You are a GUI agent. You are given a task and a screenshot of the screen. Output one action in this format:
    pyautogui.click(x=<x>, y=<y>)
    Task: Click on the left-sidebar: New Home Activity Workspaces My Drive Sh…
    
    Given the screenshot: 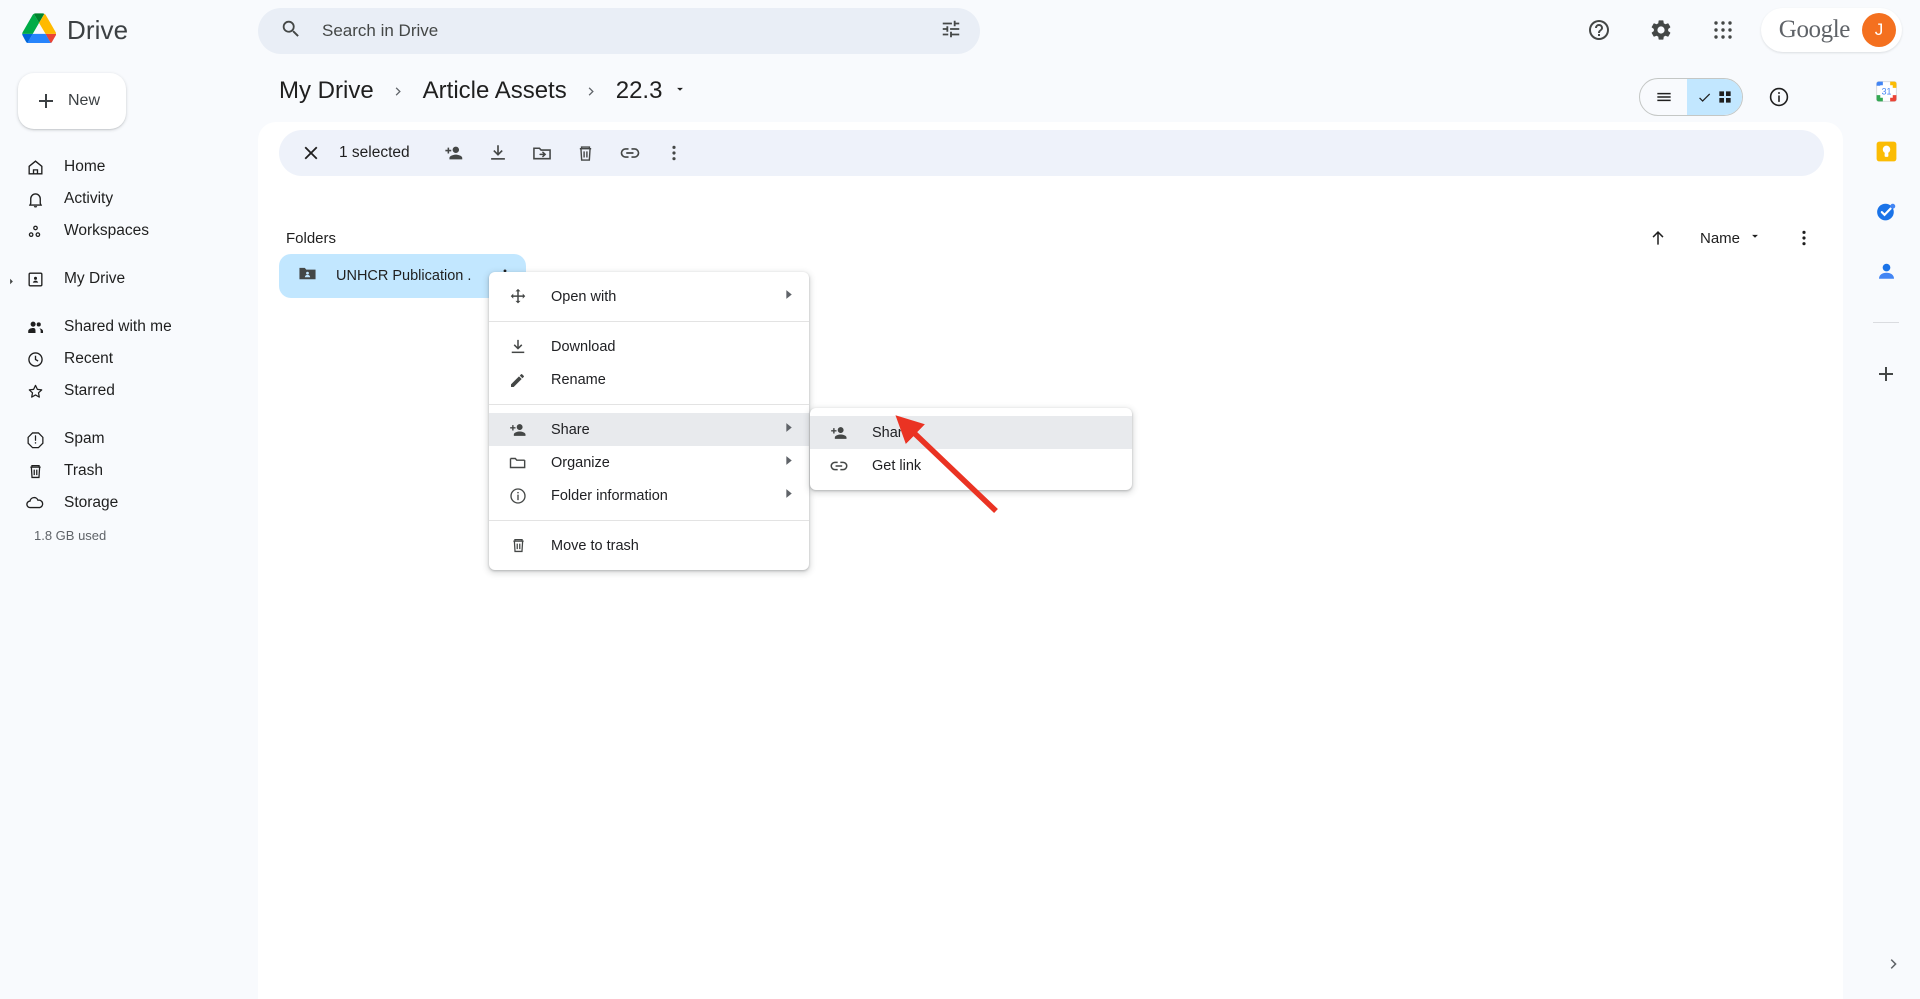 What is the action you would take?
    pyautogui.click(x=129, y=529)
    